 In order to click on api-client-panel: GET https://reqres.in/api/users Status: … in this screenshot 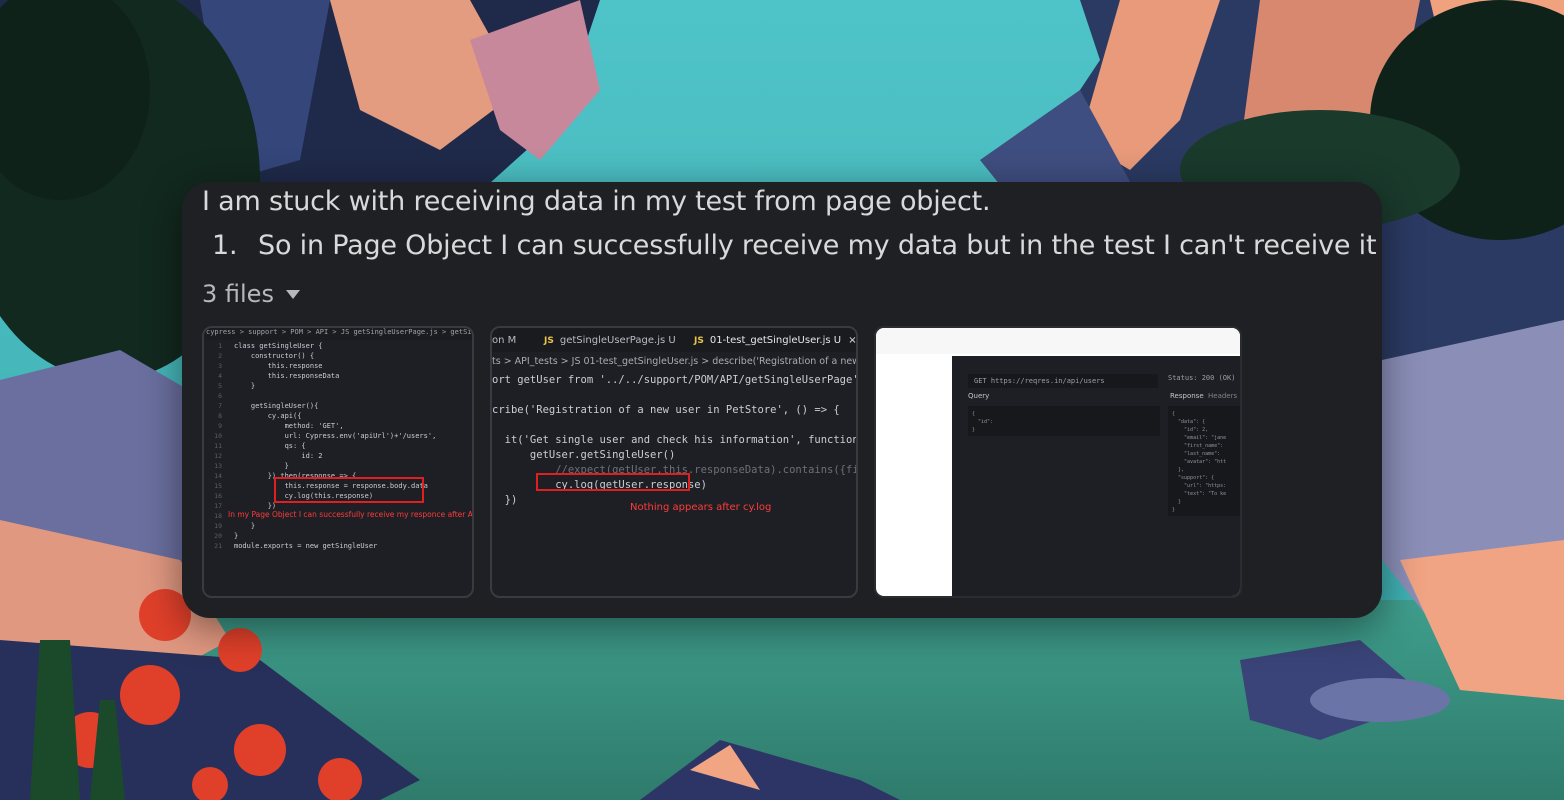, I will do `click(1096, 476)`.